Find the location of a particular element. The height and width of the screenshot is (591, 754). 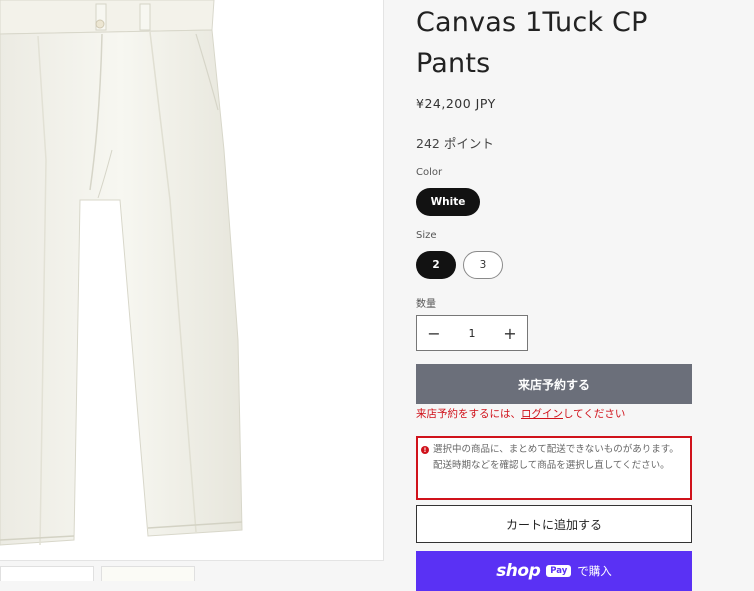

quantity-input: 1 is located at coordinates (472, 333).